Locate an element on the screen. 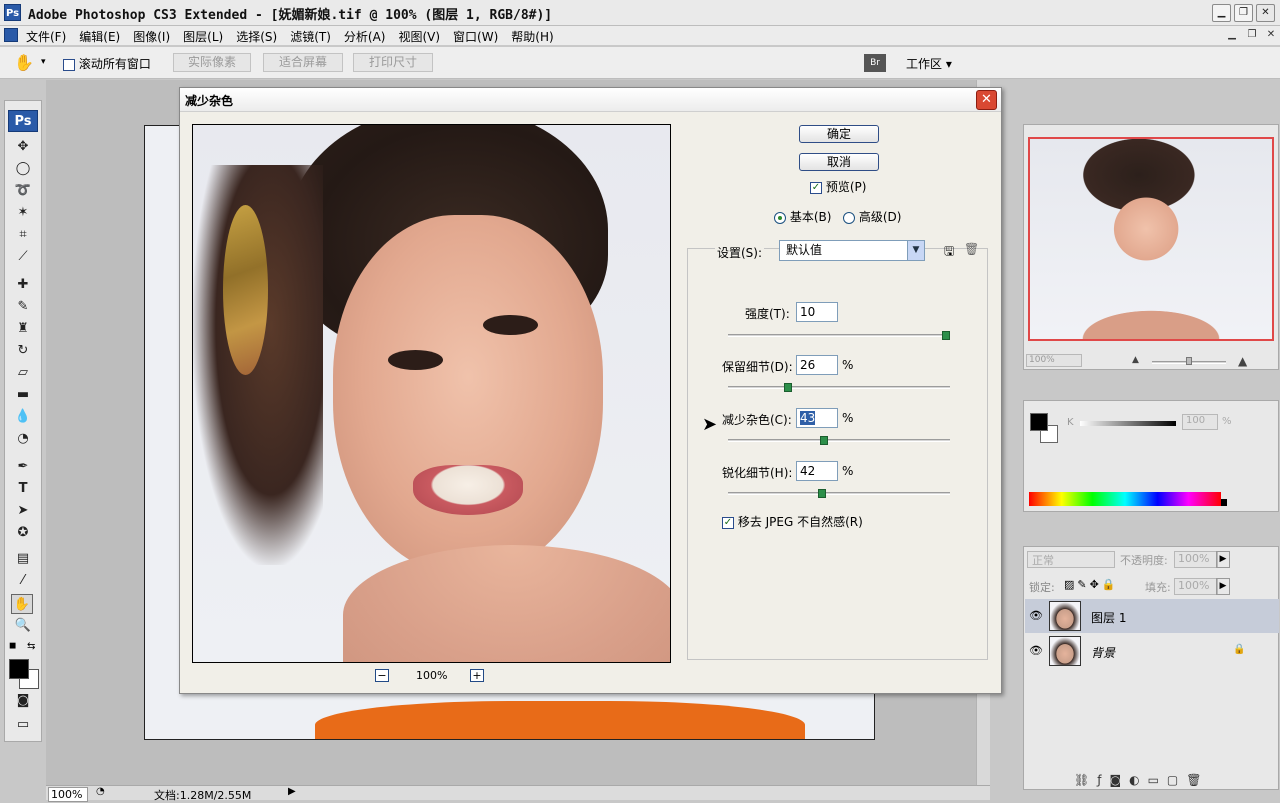 This screenshot has width=1280, height=803. reduce-color-noise-slider-track is located at coordinates (839, 440).